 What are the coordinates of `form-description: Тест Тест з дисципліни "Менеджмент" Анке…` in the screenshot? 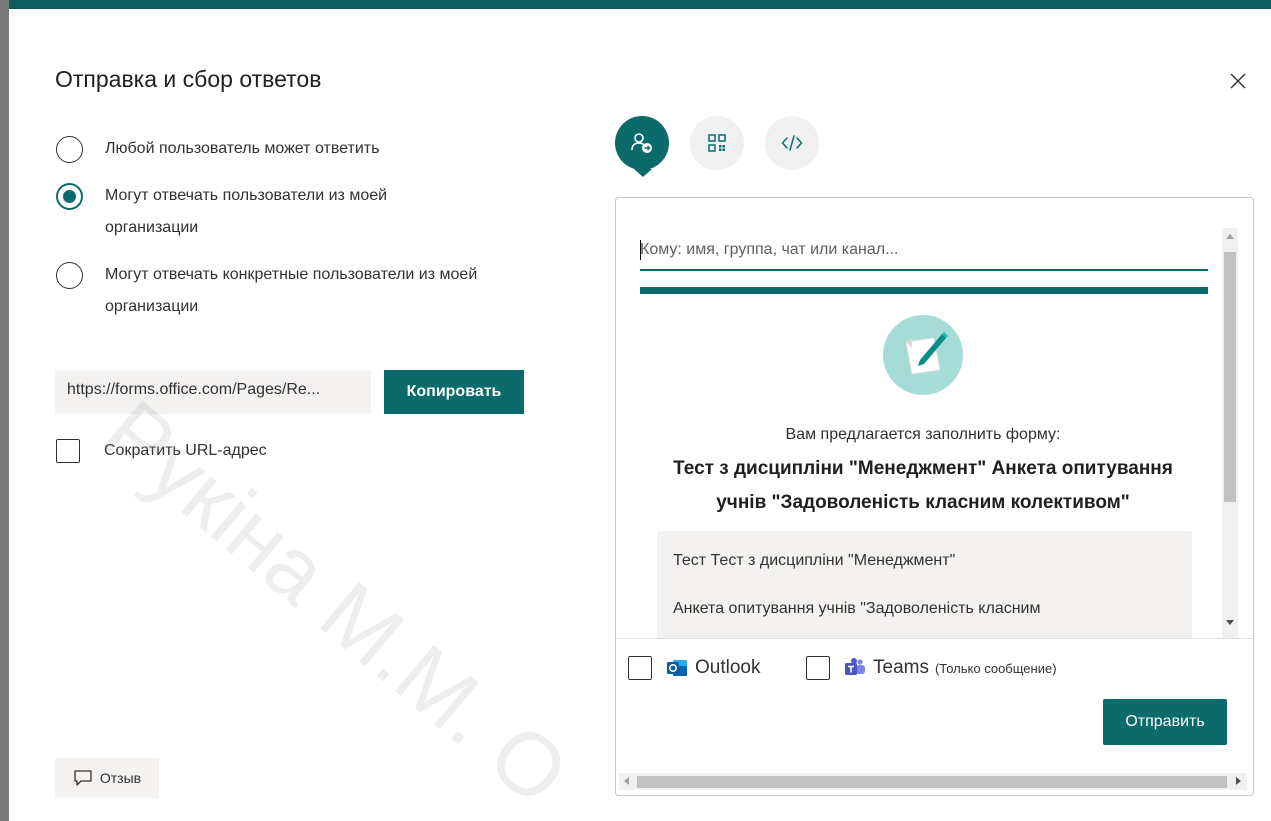 It's located at (924, 591).